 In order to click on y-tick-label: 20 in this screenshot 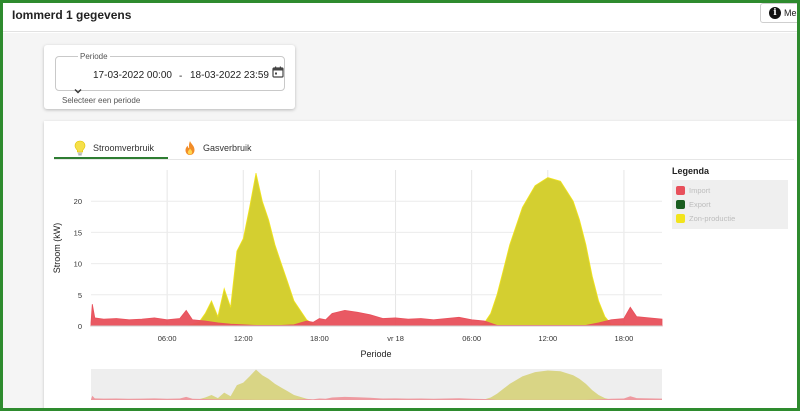, I will do `click(78, 201)`.